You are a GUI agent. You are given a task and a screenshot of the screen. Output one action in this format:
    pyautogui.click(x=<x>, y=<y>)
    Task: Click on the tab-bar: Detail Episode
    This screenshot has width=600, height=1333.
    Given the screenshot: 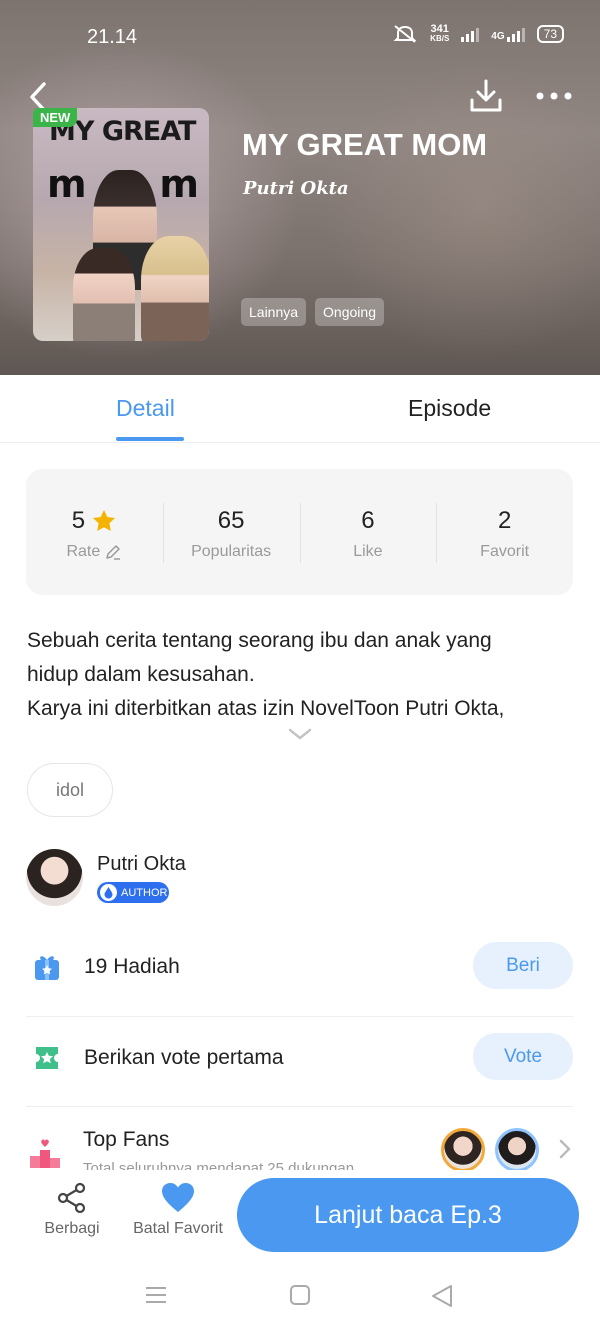 What is the action you would take?
    pyautogui.click(x=300, y=409)
    